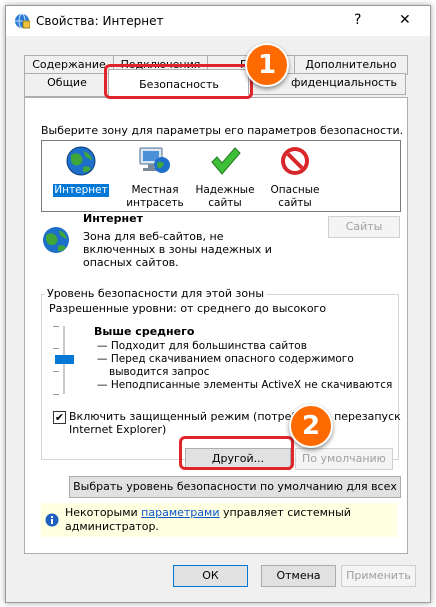 Image resolution: width=436 pixels, height=607 pixels. I want to click on tab-general: Общие, so click(67, 85).